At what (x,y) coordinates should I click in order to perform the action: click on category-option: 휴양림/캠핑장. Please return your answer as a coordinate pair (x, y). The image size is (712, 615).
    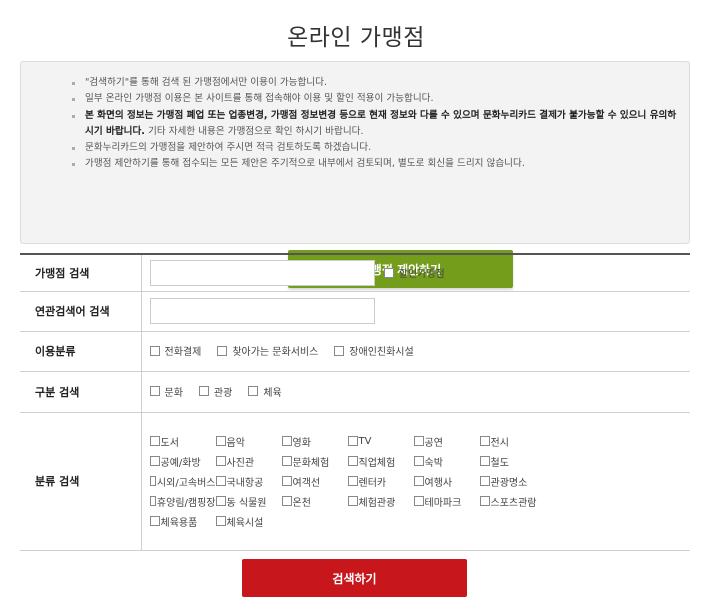
    Looking at the image, I should click on (182, 501).